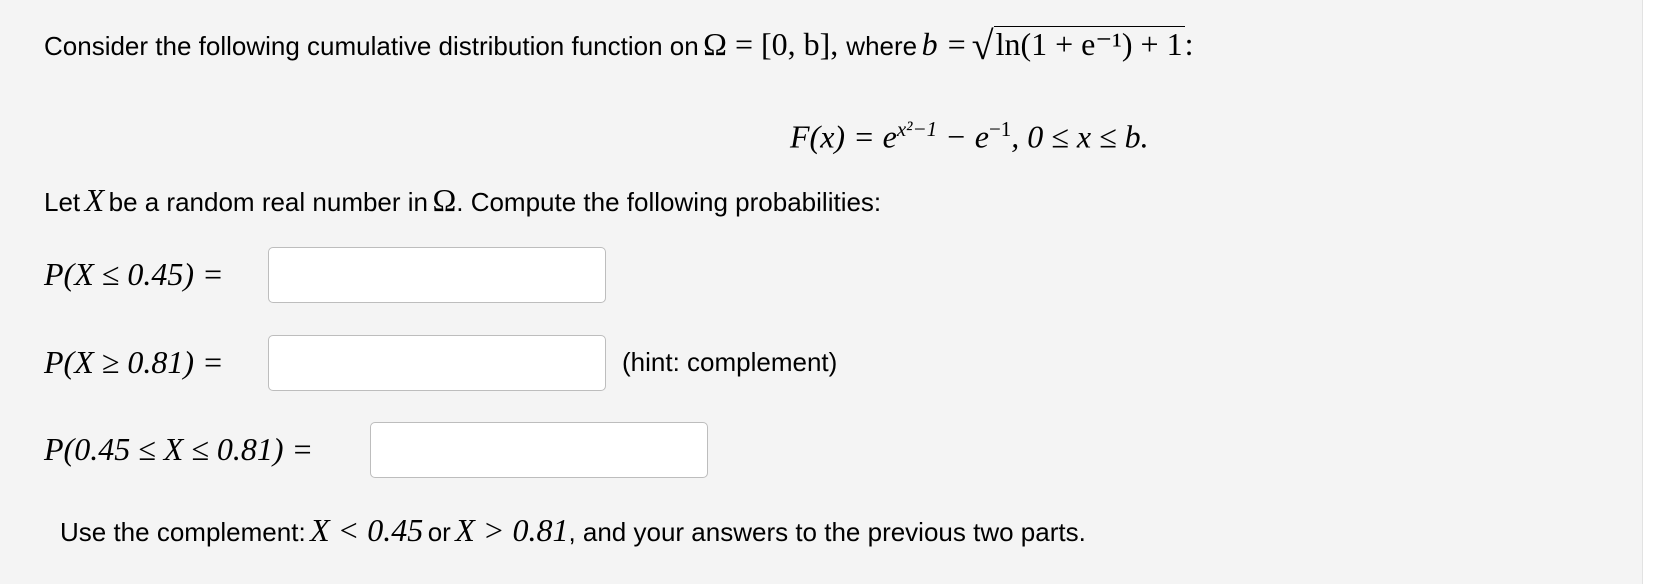 The width and height of the screenshot is (1664, 584). Describe the element at coordinates (134, 274) in the screenshot. I see `question-1-label: P(X ≤ 0.45) =` at that location.